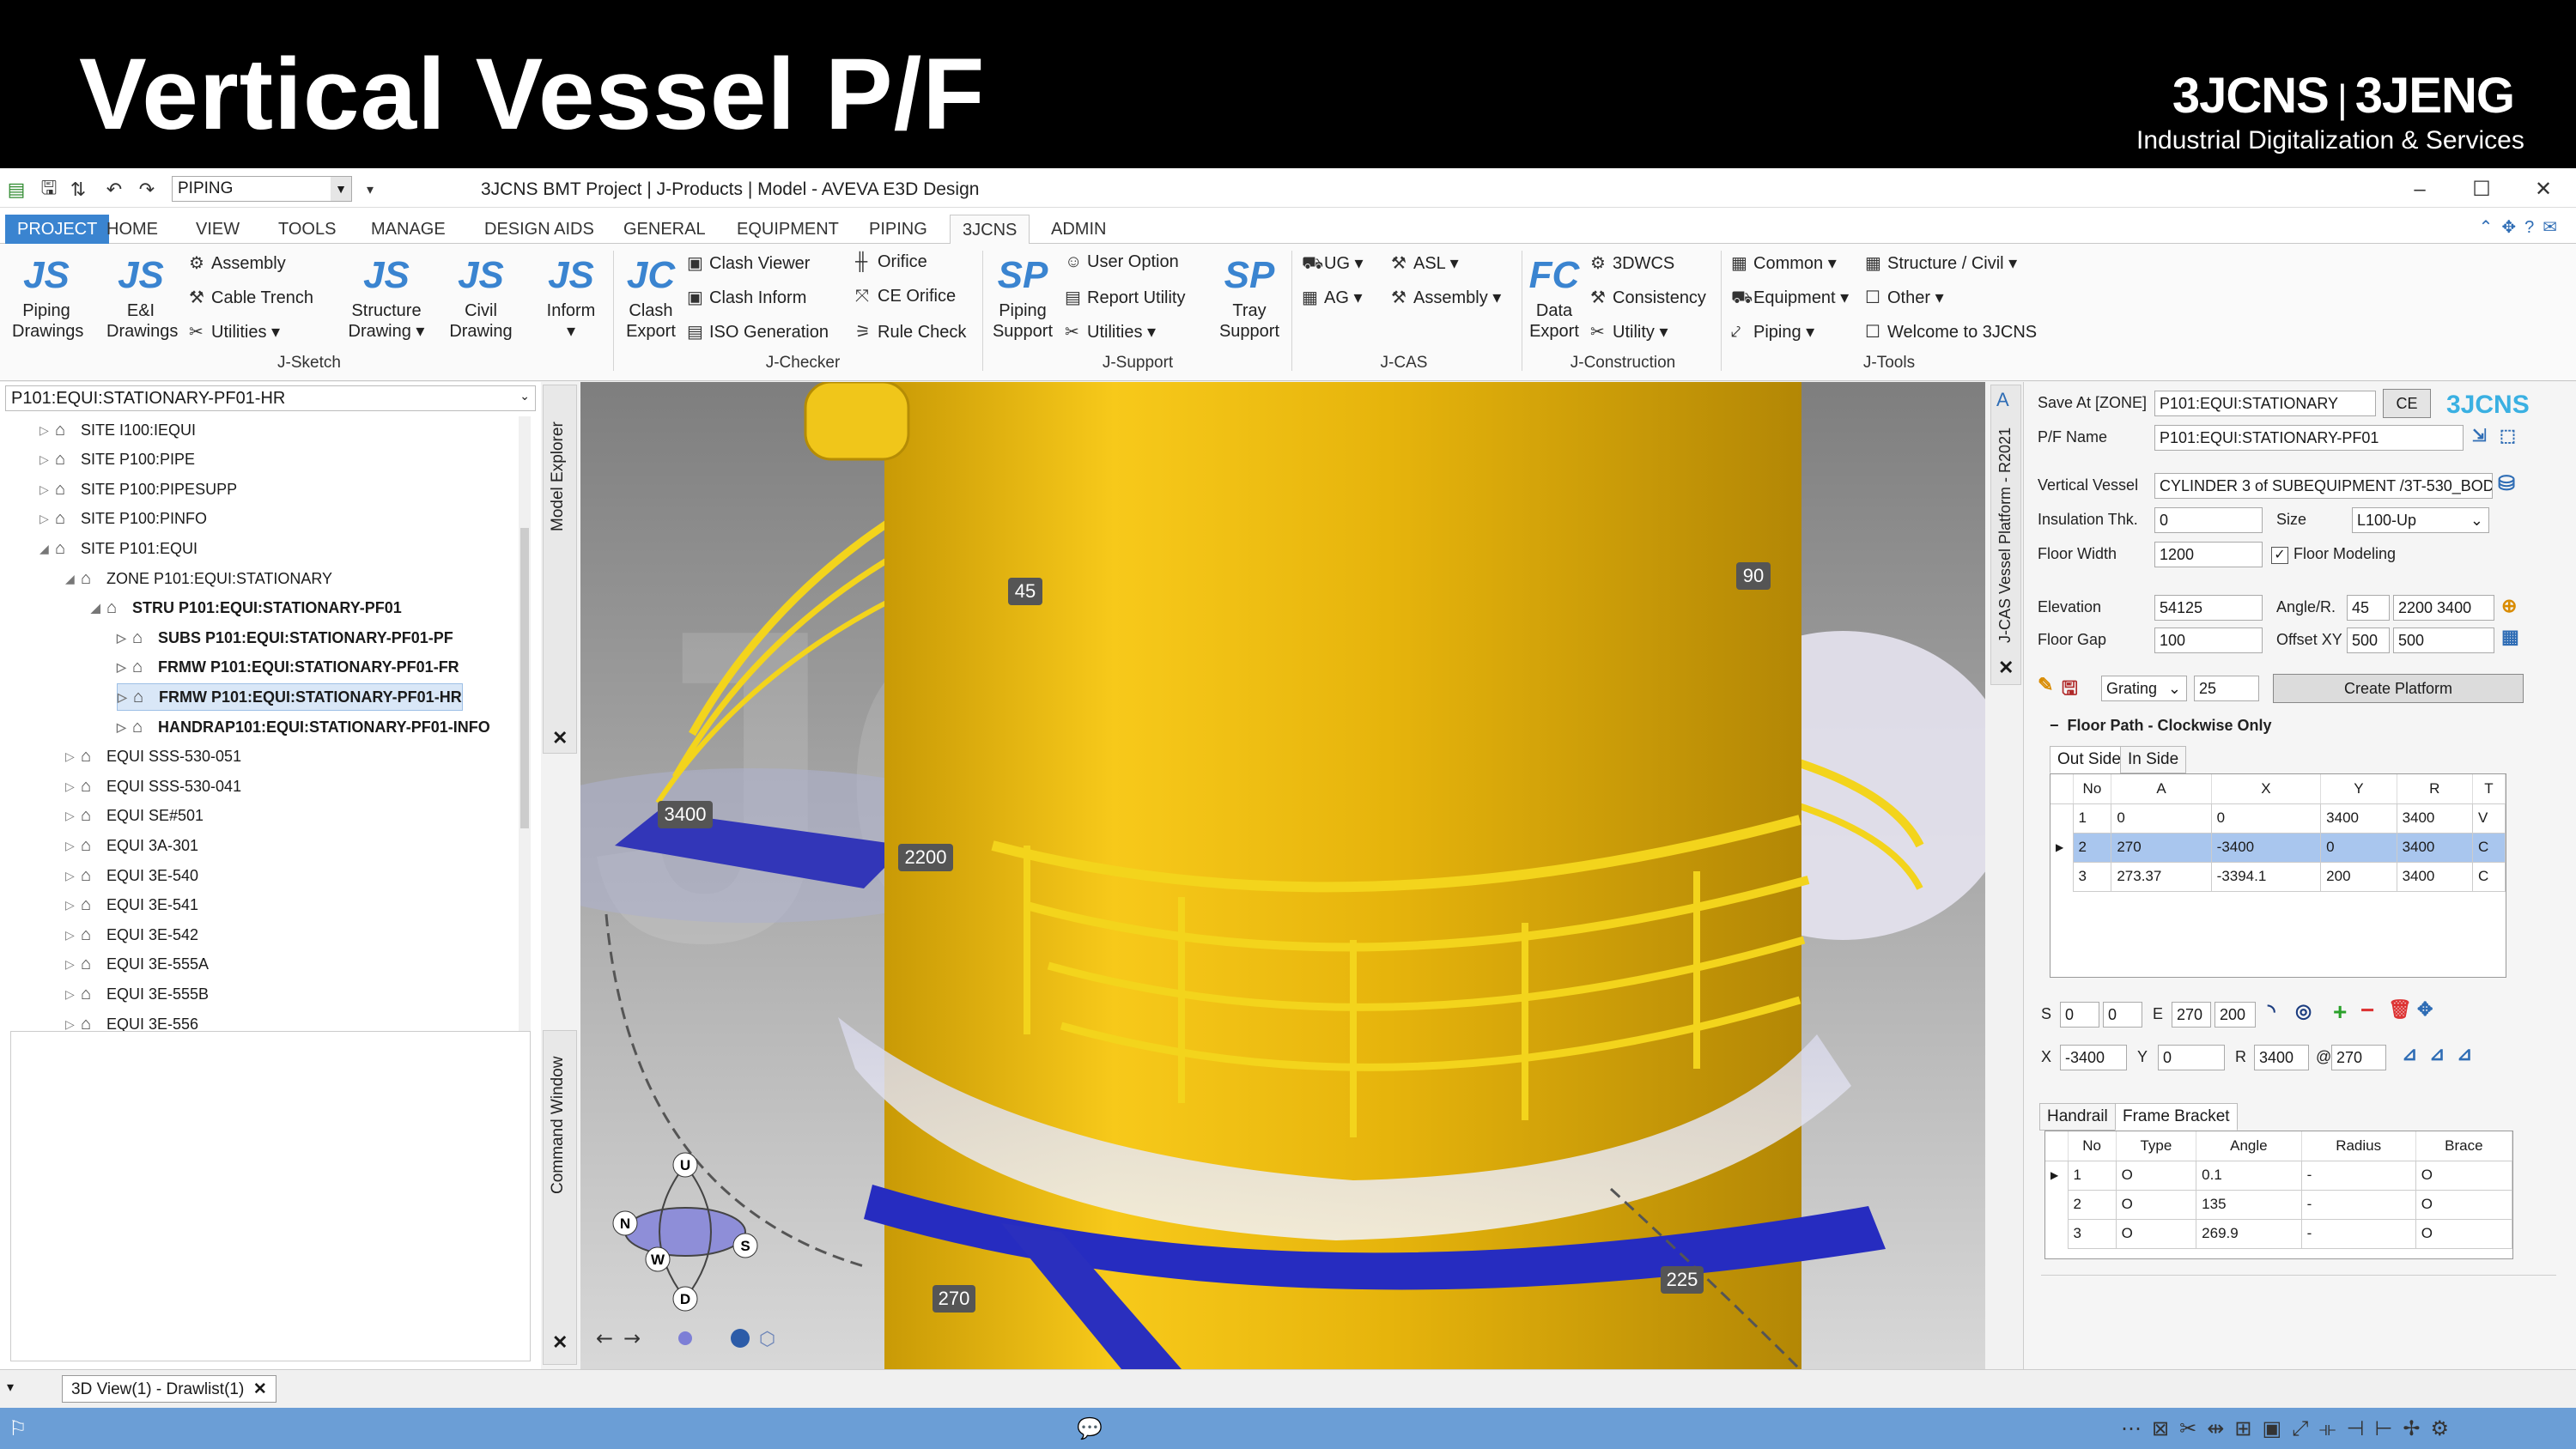 This screenshot has height=1449, width=2576. I want to click on vessel-field: CYLINDER 3 of SUBEQUIPMENT /3T-530_BODY, so click(2324, 486).